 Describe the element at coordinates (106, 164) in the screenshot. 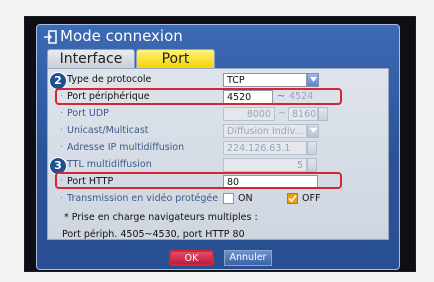

I see `ttl-label: ·TTL multidiffusion` at that location.